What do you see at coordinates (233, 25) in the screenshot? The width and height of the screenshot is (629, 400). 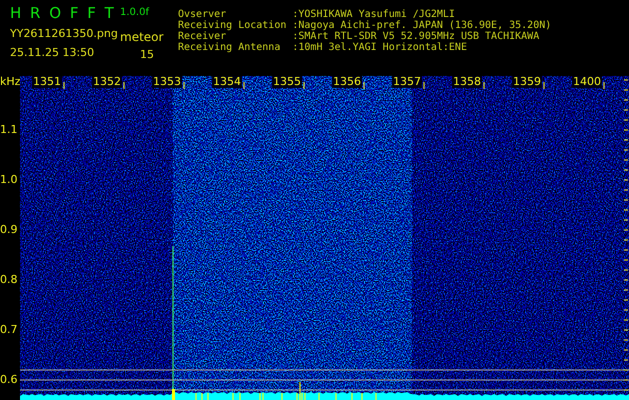 I see `info-label: Receiving Location` at bounding box center [233, 25].